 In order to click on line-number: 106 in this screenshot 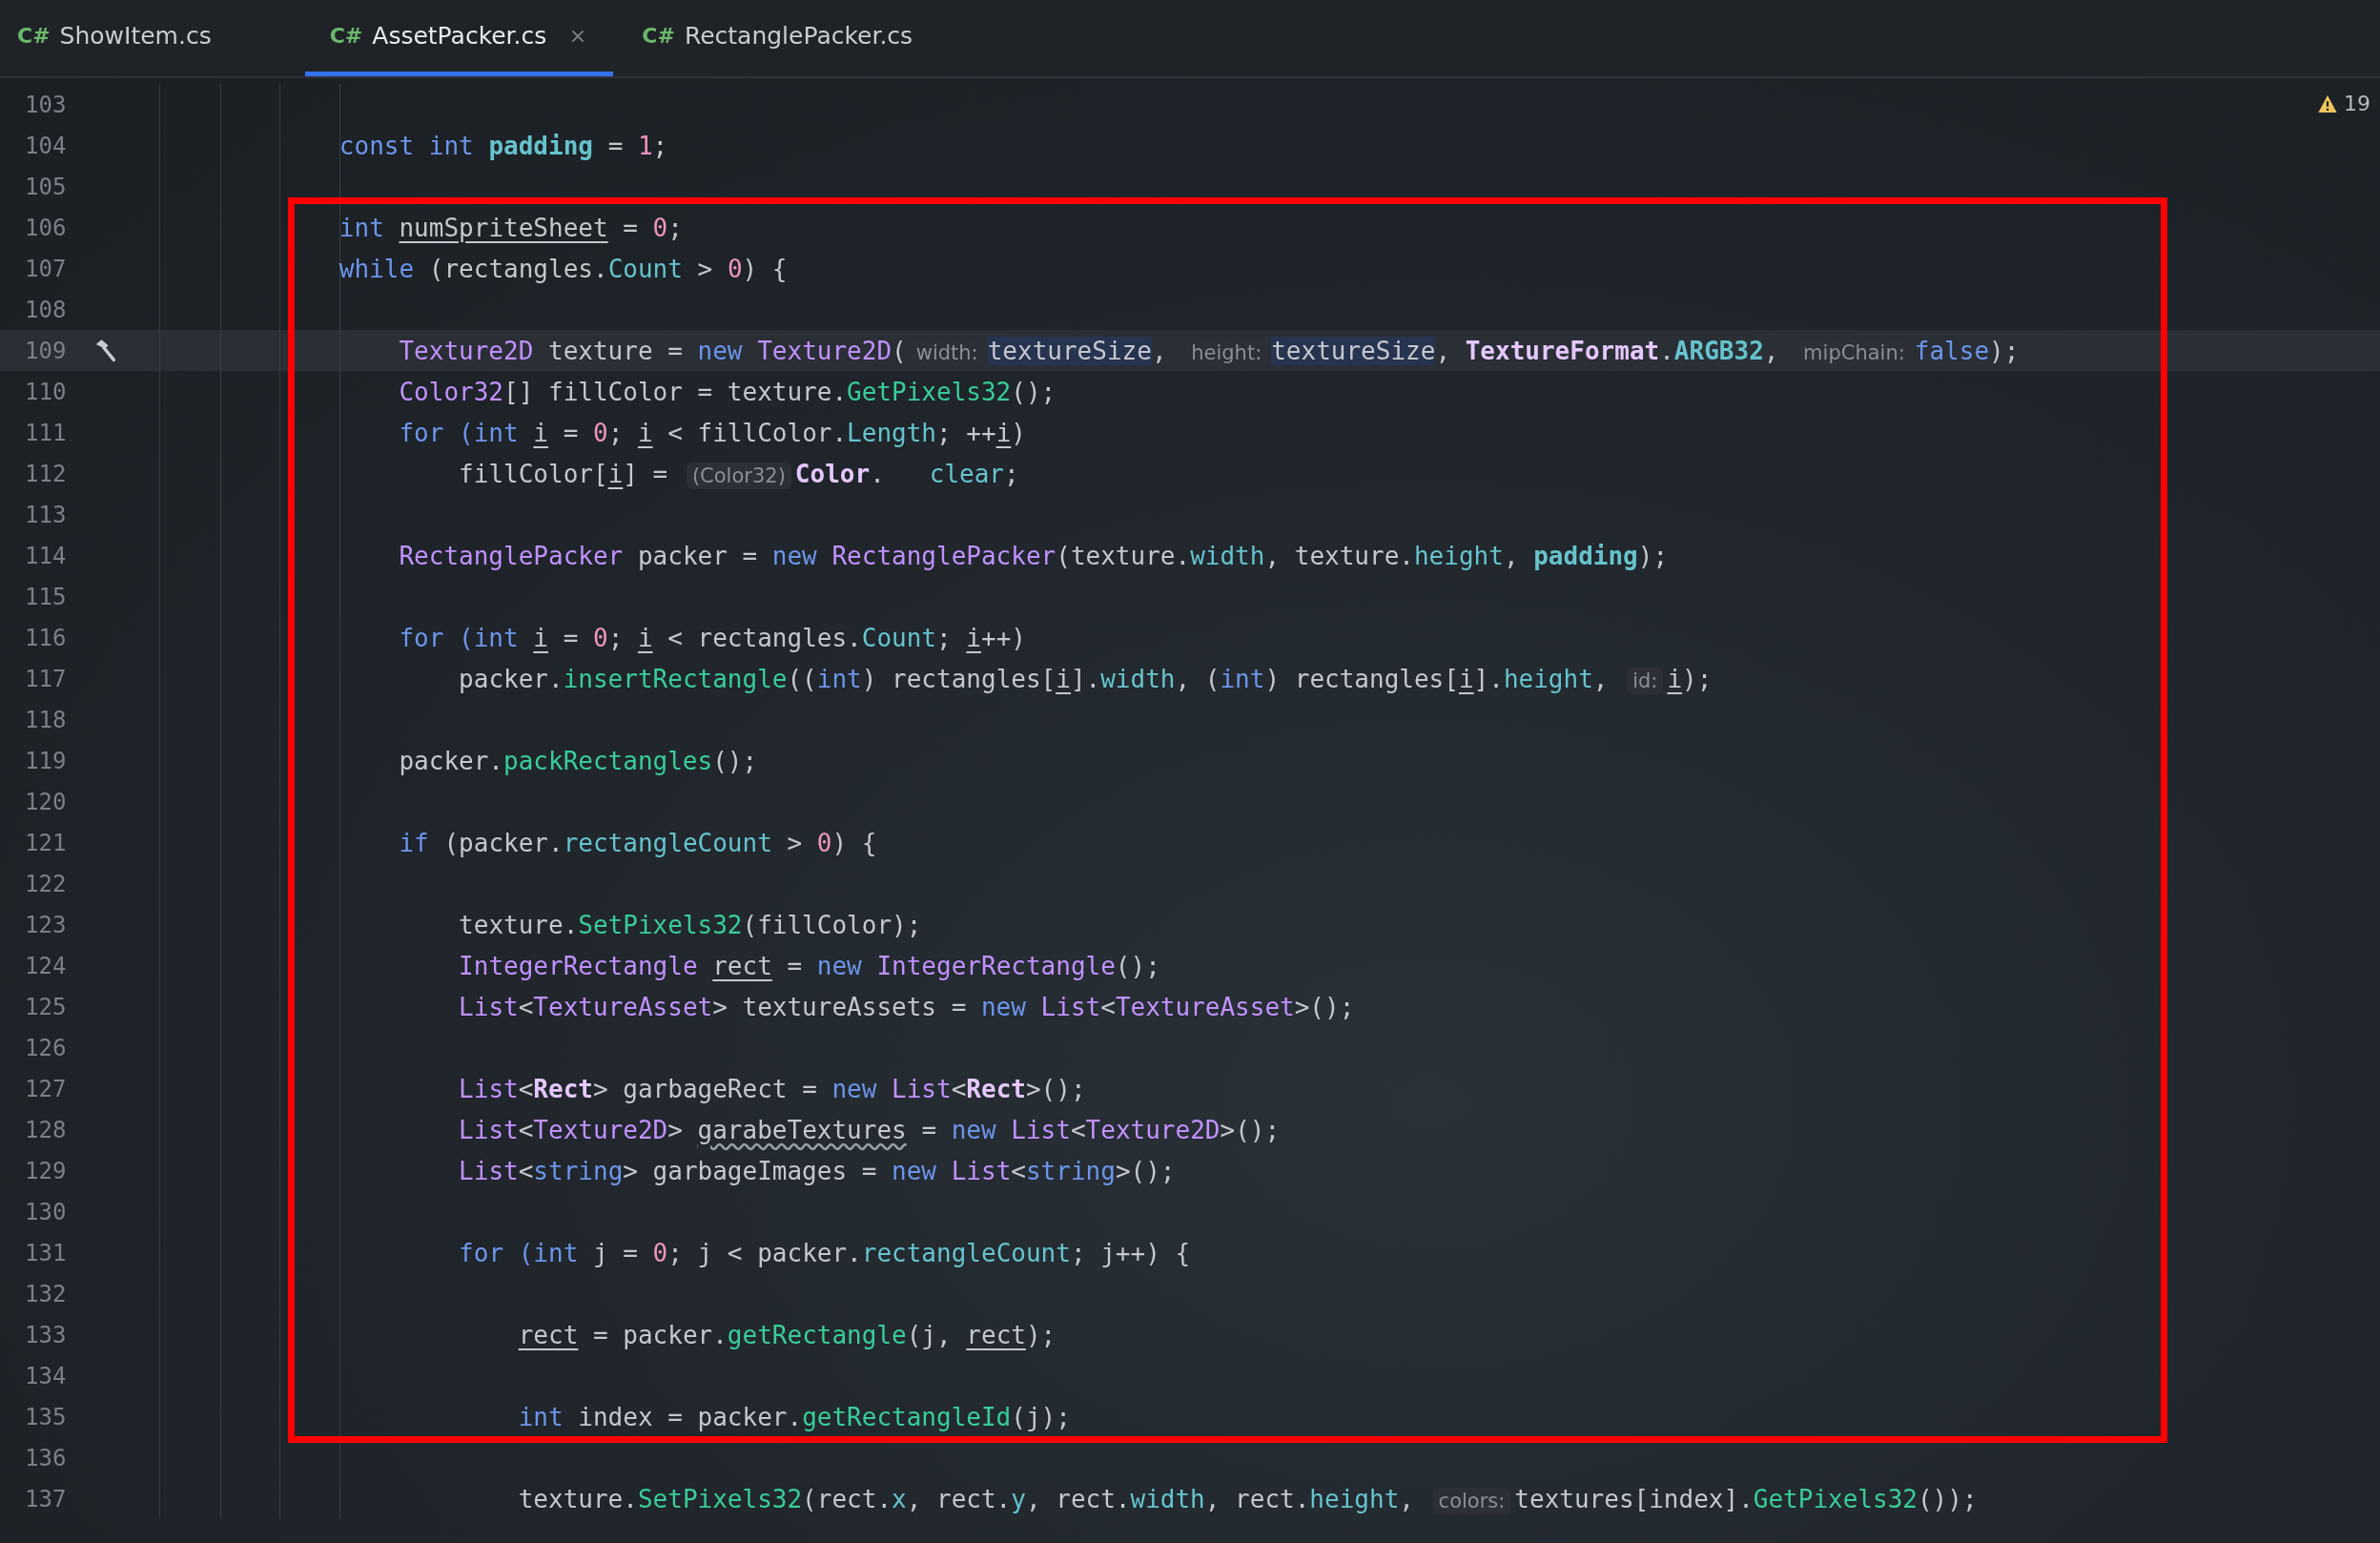, I will do `click(46, 227)`.